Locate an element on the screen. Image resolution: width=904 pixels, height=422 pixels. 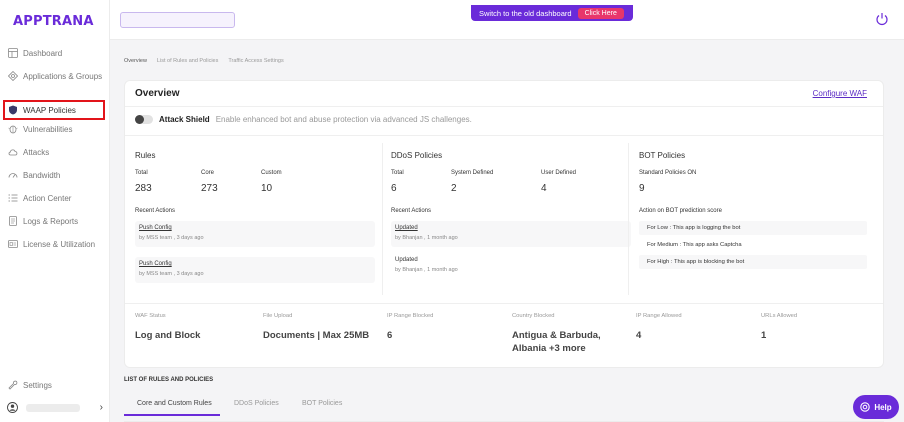
dashboard-icon is located at coordinates (13, 53).